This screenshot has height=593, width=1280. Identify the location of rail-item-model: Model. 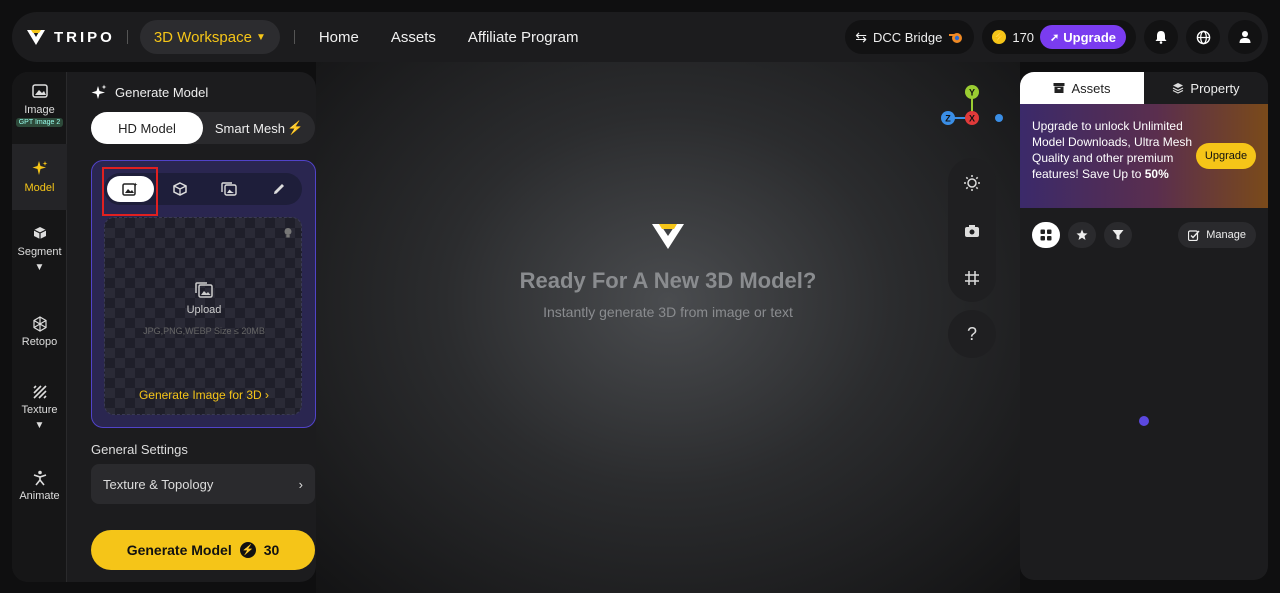
(39, 177).